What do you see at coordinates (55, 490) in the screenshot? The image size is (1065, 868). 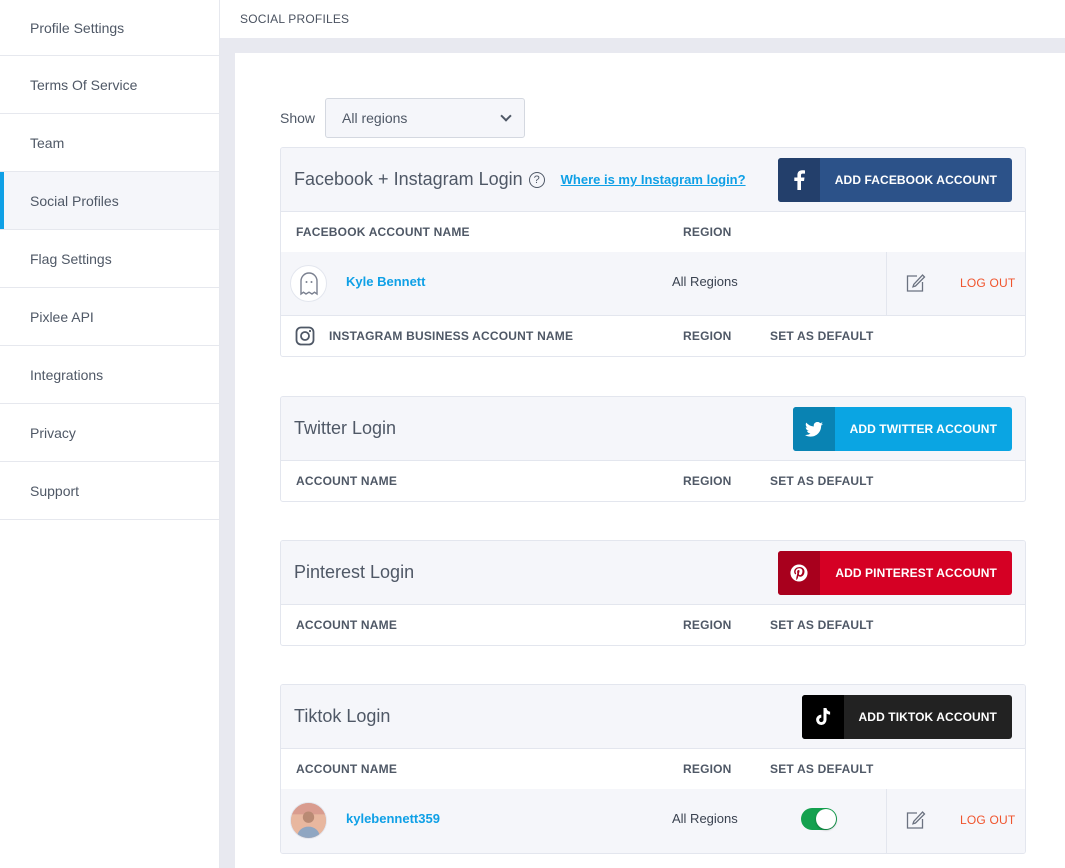 I see `sidebar-item-label: Support` at bounding box center [55, 490].